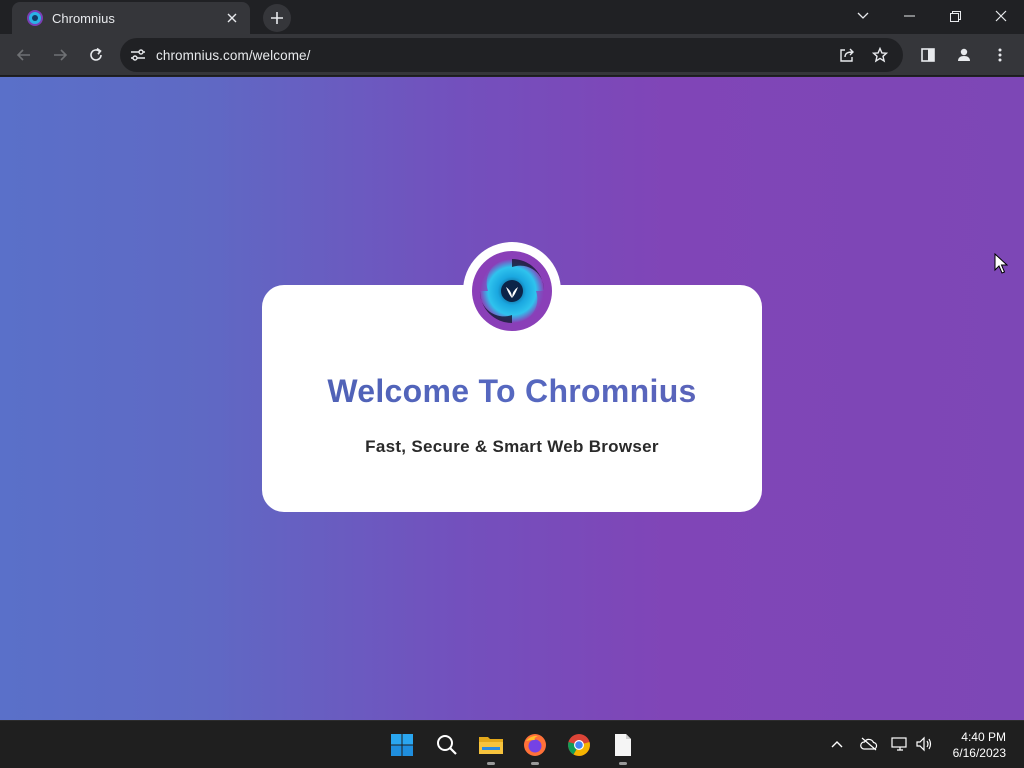 Image resolution: width=1024 pixels, height=768 pixels. I want to click on mouse-cursor-icon, so click(1001, 263).